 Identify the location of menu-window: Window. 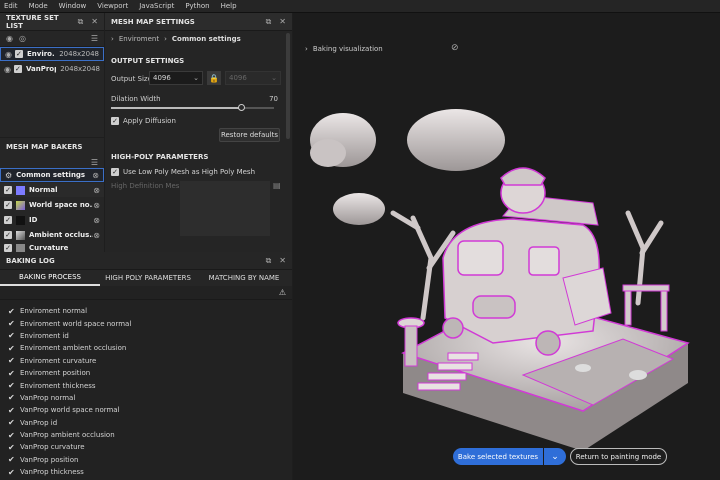
(73, 6).